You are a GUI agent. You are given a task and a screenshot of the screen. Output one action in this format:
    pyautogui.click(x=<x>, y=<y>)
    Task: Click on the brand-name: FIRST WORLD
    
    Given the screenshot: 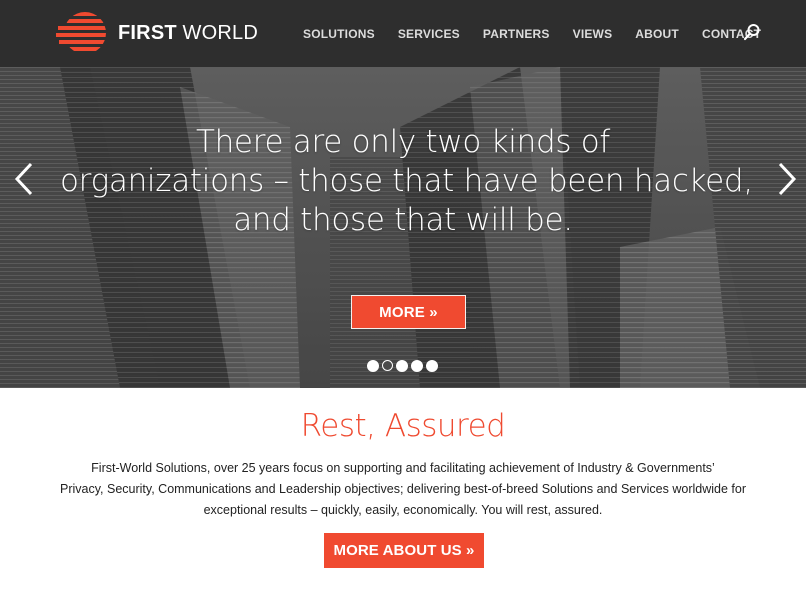 What is the action you would take?
    pyautogui.click(x=188, y=33)
    